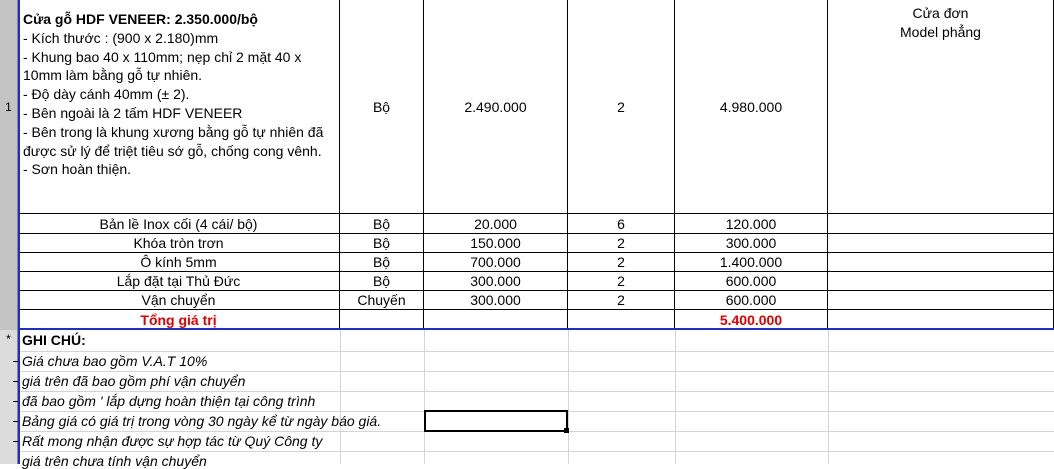  Describe the element at coordinates (133, 381) in the screenshot. I see `note-line: giá trên đã bao gồm phí vận chuyển` at that location.